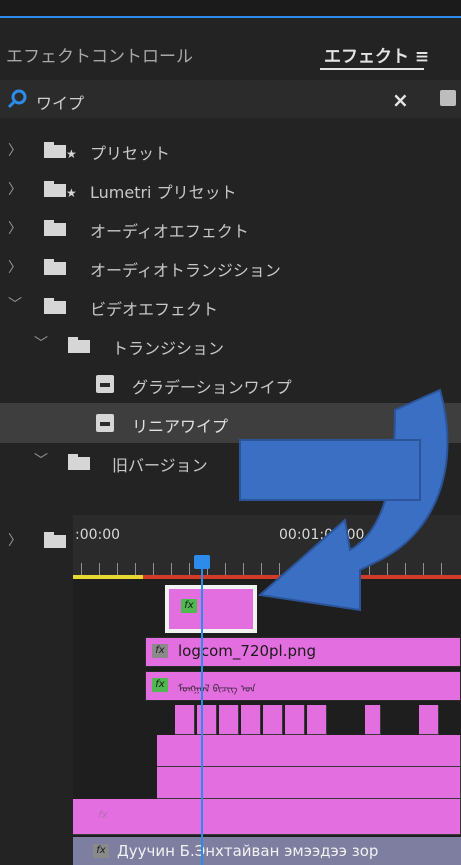 Image resolution: width=461 pixels, height=865 pixels. Describe the element at coordinates (154, 309) in the screenshot. I see `tree-item-label: ビデオエフェクト` at that location.